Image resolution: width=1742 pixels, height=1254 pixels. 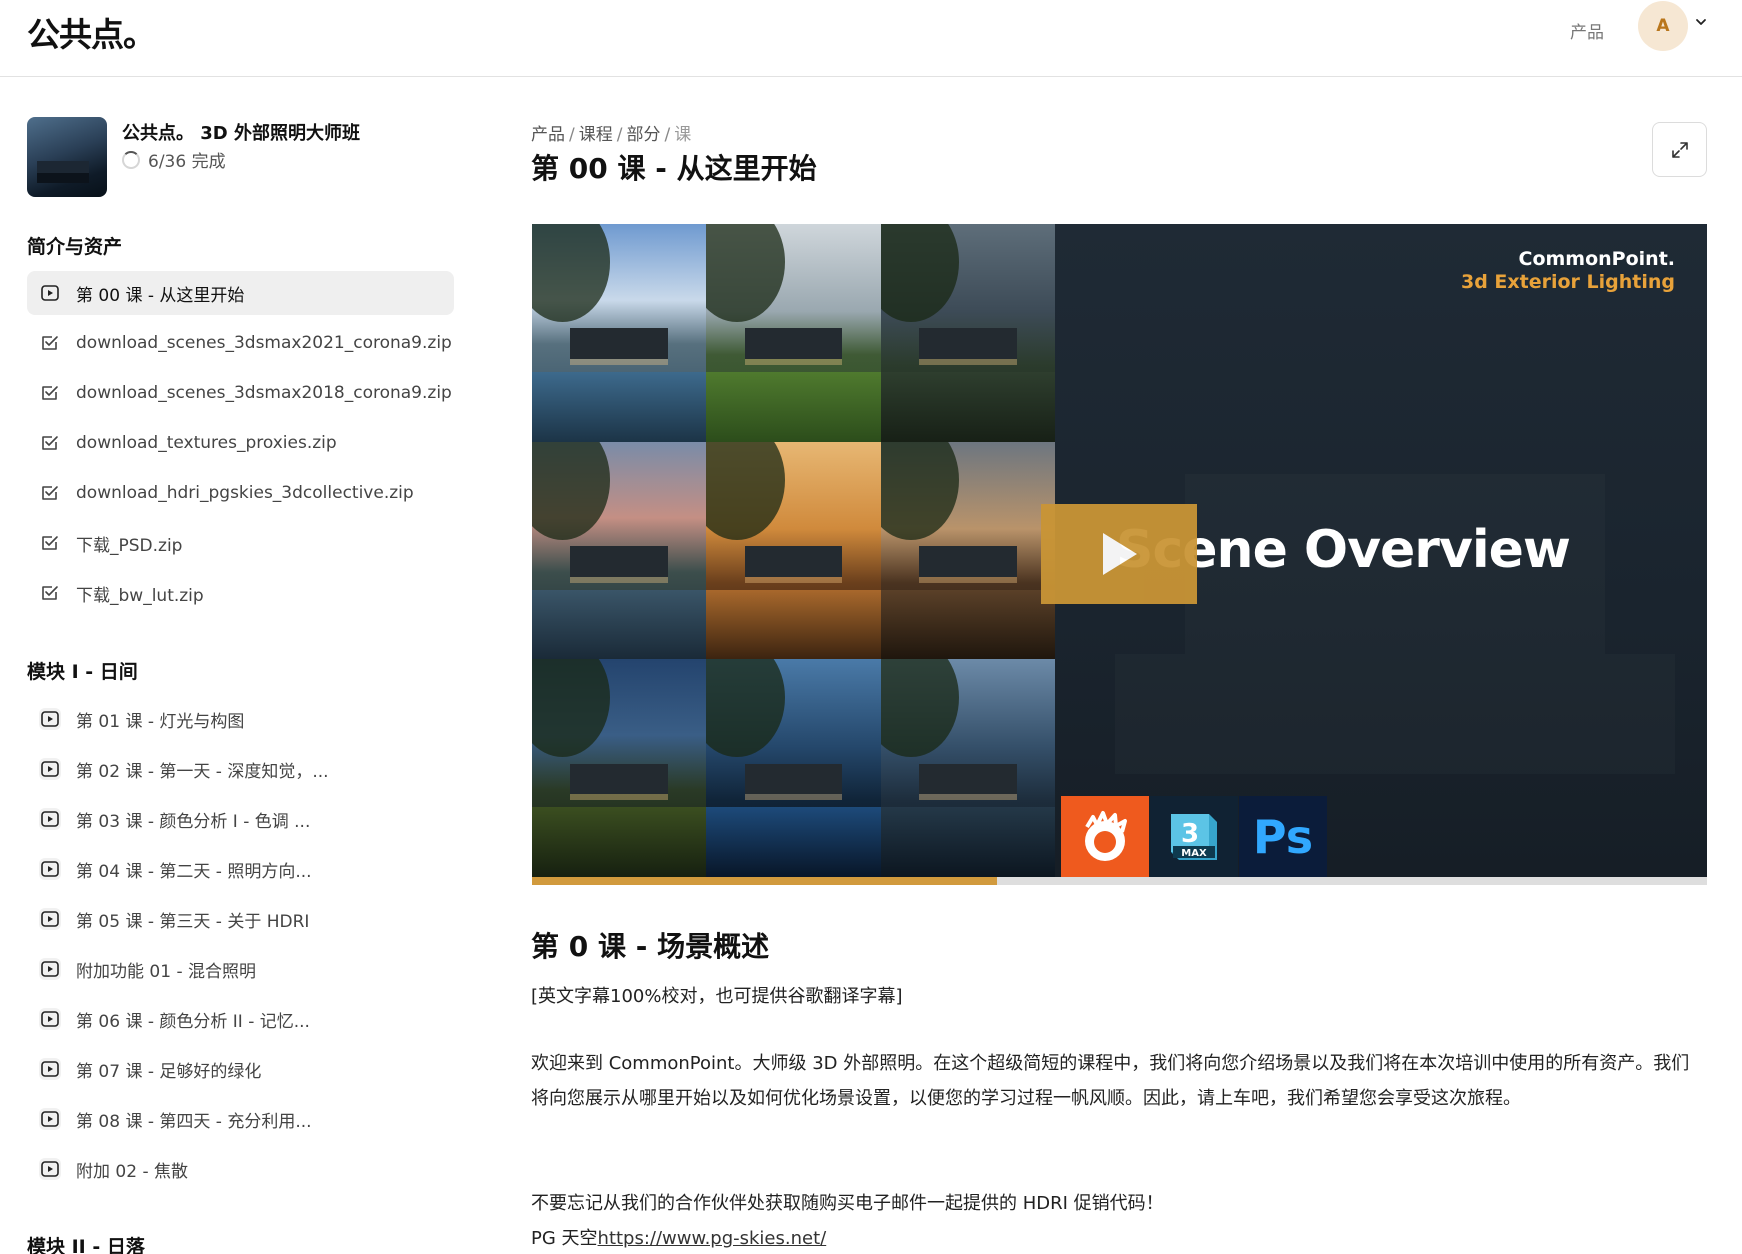 I want to click on svg-text: MAX, so click(x=1194, y=853).